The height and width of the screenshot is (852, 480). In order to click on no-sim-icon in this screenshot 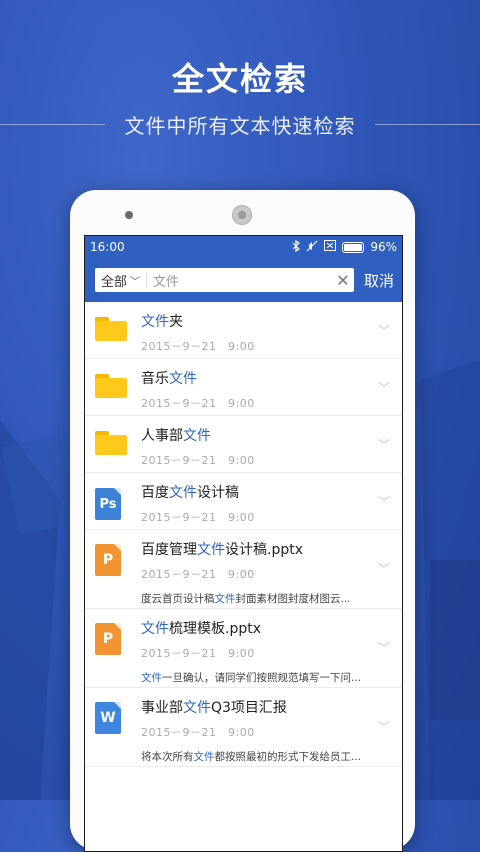, I will do `click(330, 247)`.